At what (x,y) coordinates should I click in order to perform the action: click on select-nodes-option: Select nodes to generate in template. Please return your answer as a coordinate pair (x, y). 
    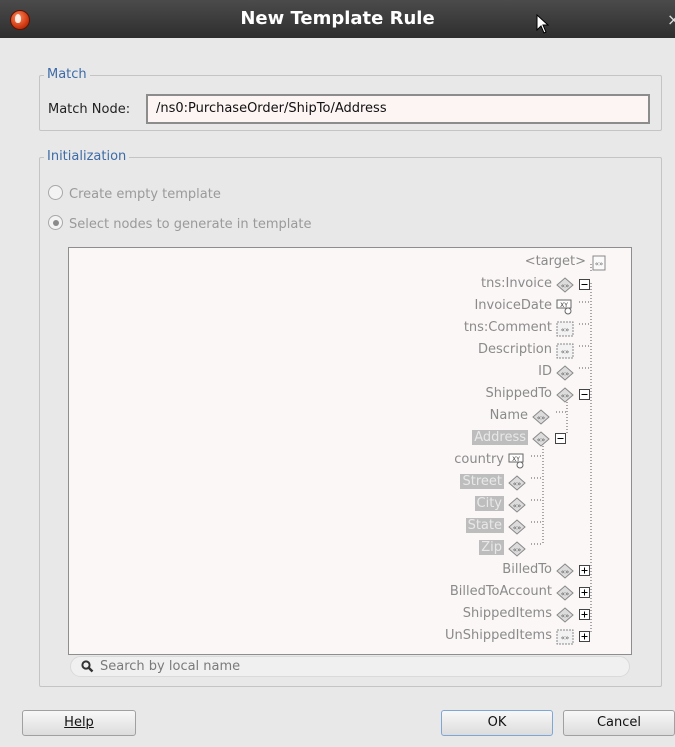
    Looking at the image, I should click on (179, 223).